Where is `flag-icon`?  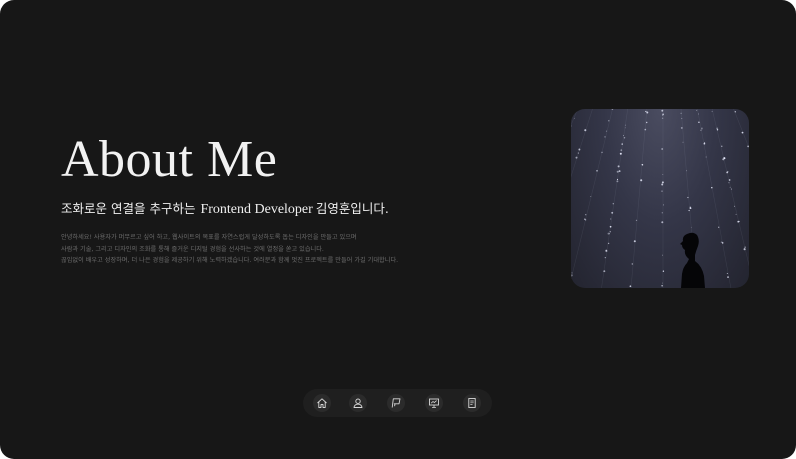 flag-icon is located at coordinates (396, 403).